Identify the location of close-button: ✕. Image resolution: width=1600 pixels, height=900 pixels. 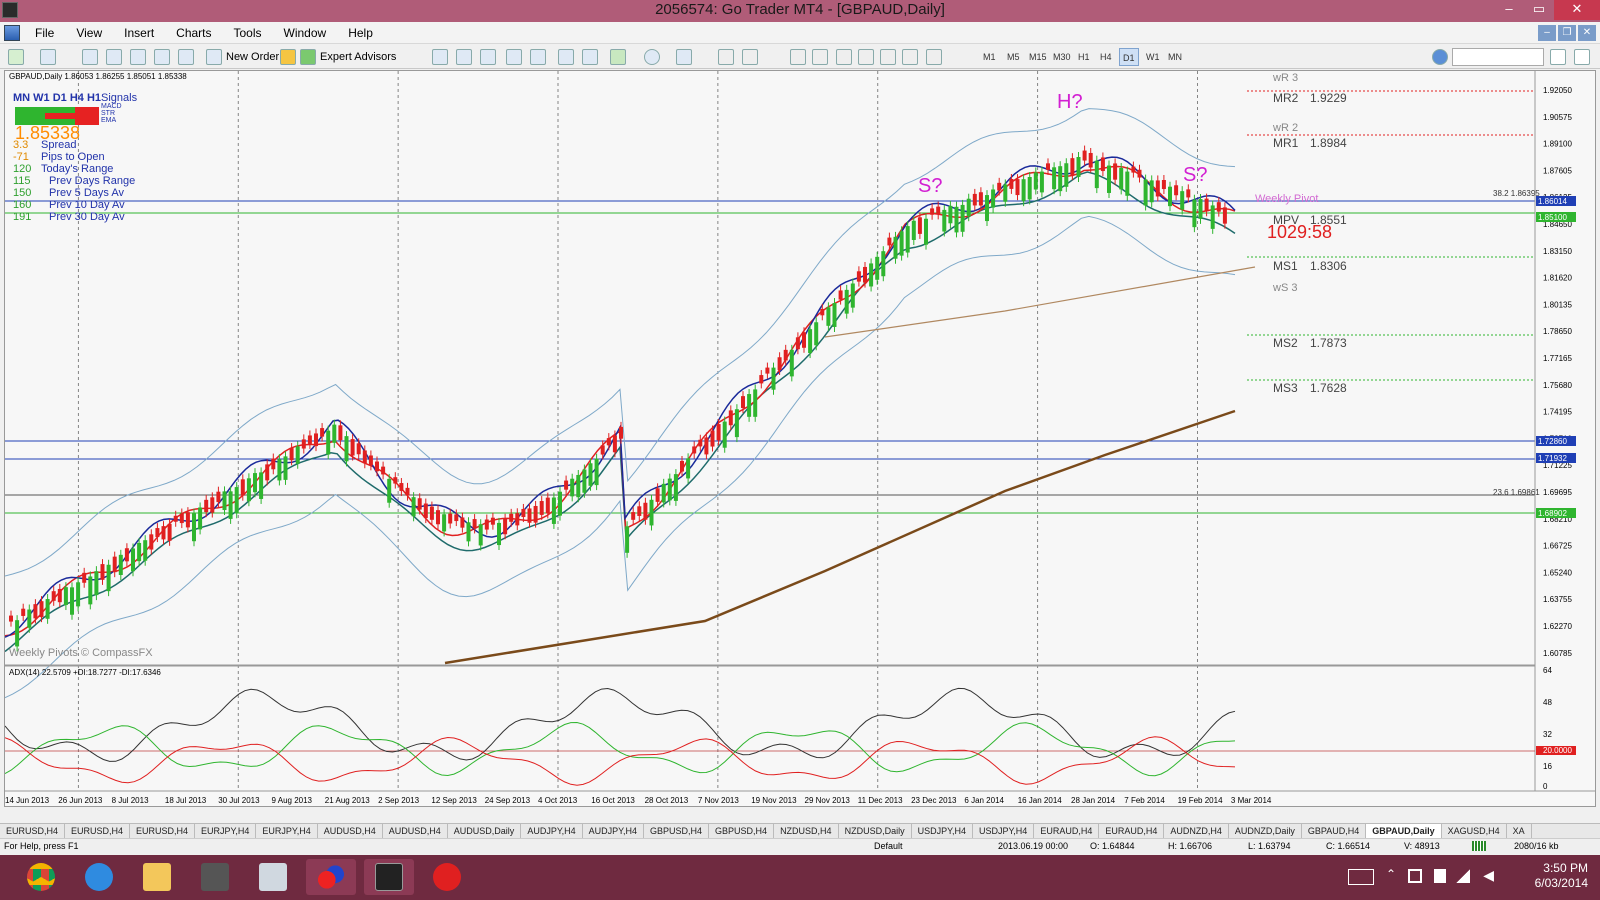
(1577, 10).